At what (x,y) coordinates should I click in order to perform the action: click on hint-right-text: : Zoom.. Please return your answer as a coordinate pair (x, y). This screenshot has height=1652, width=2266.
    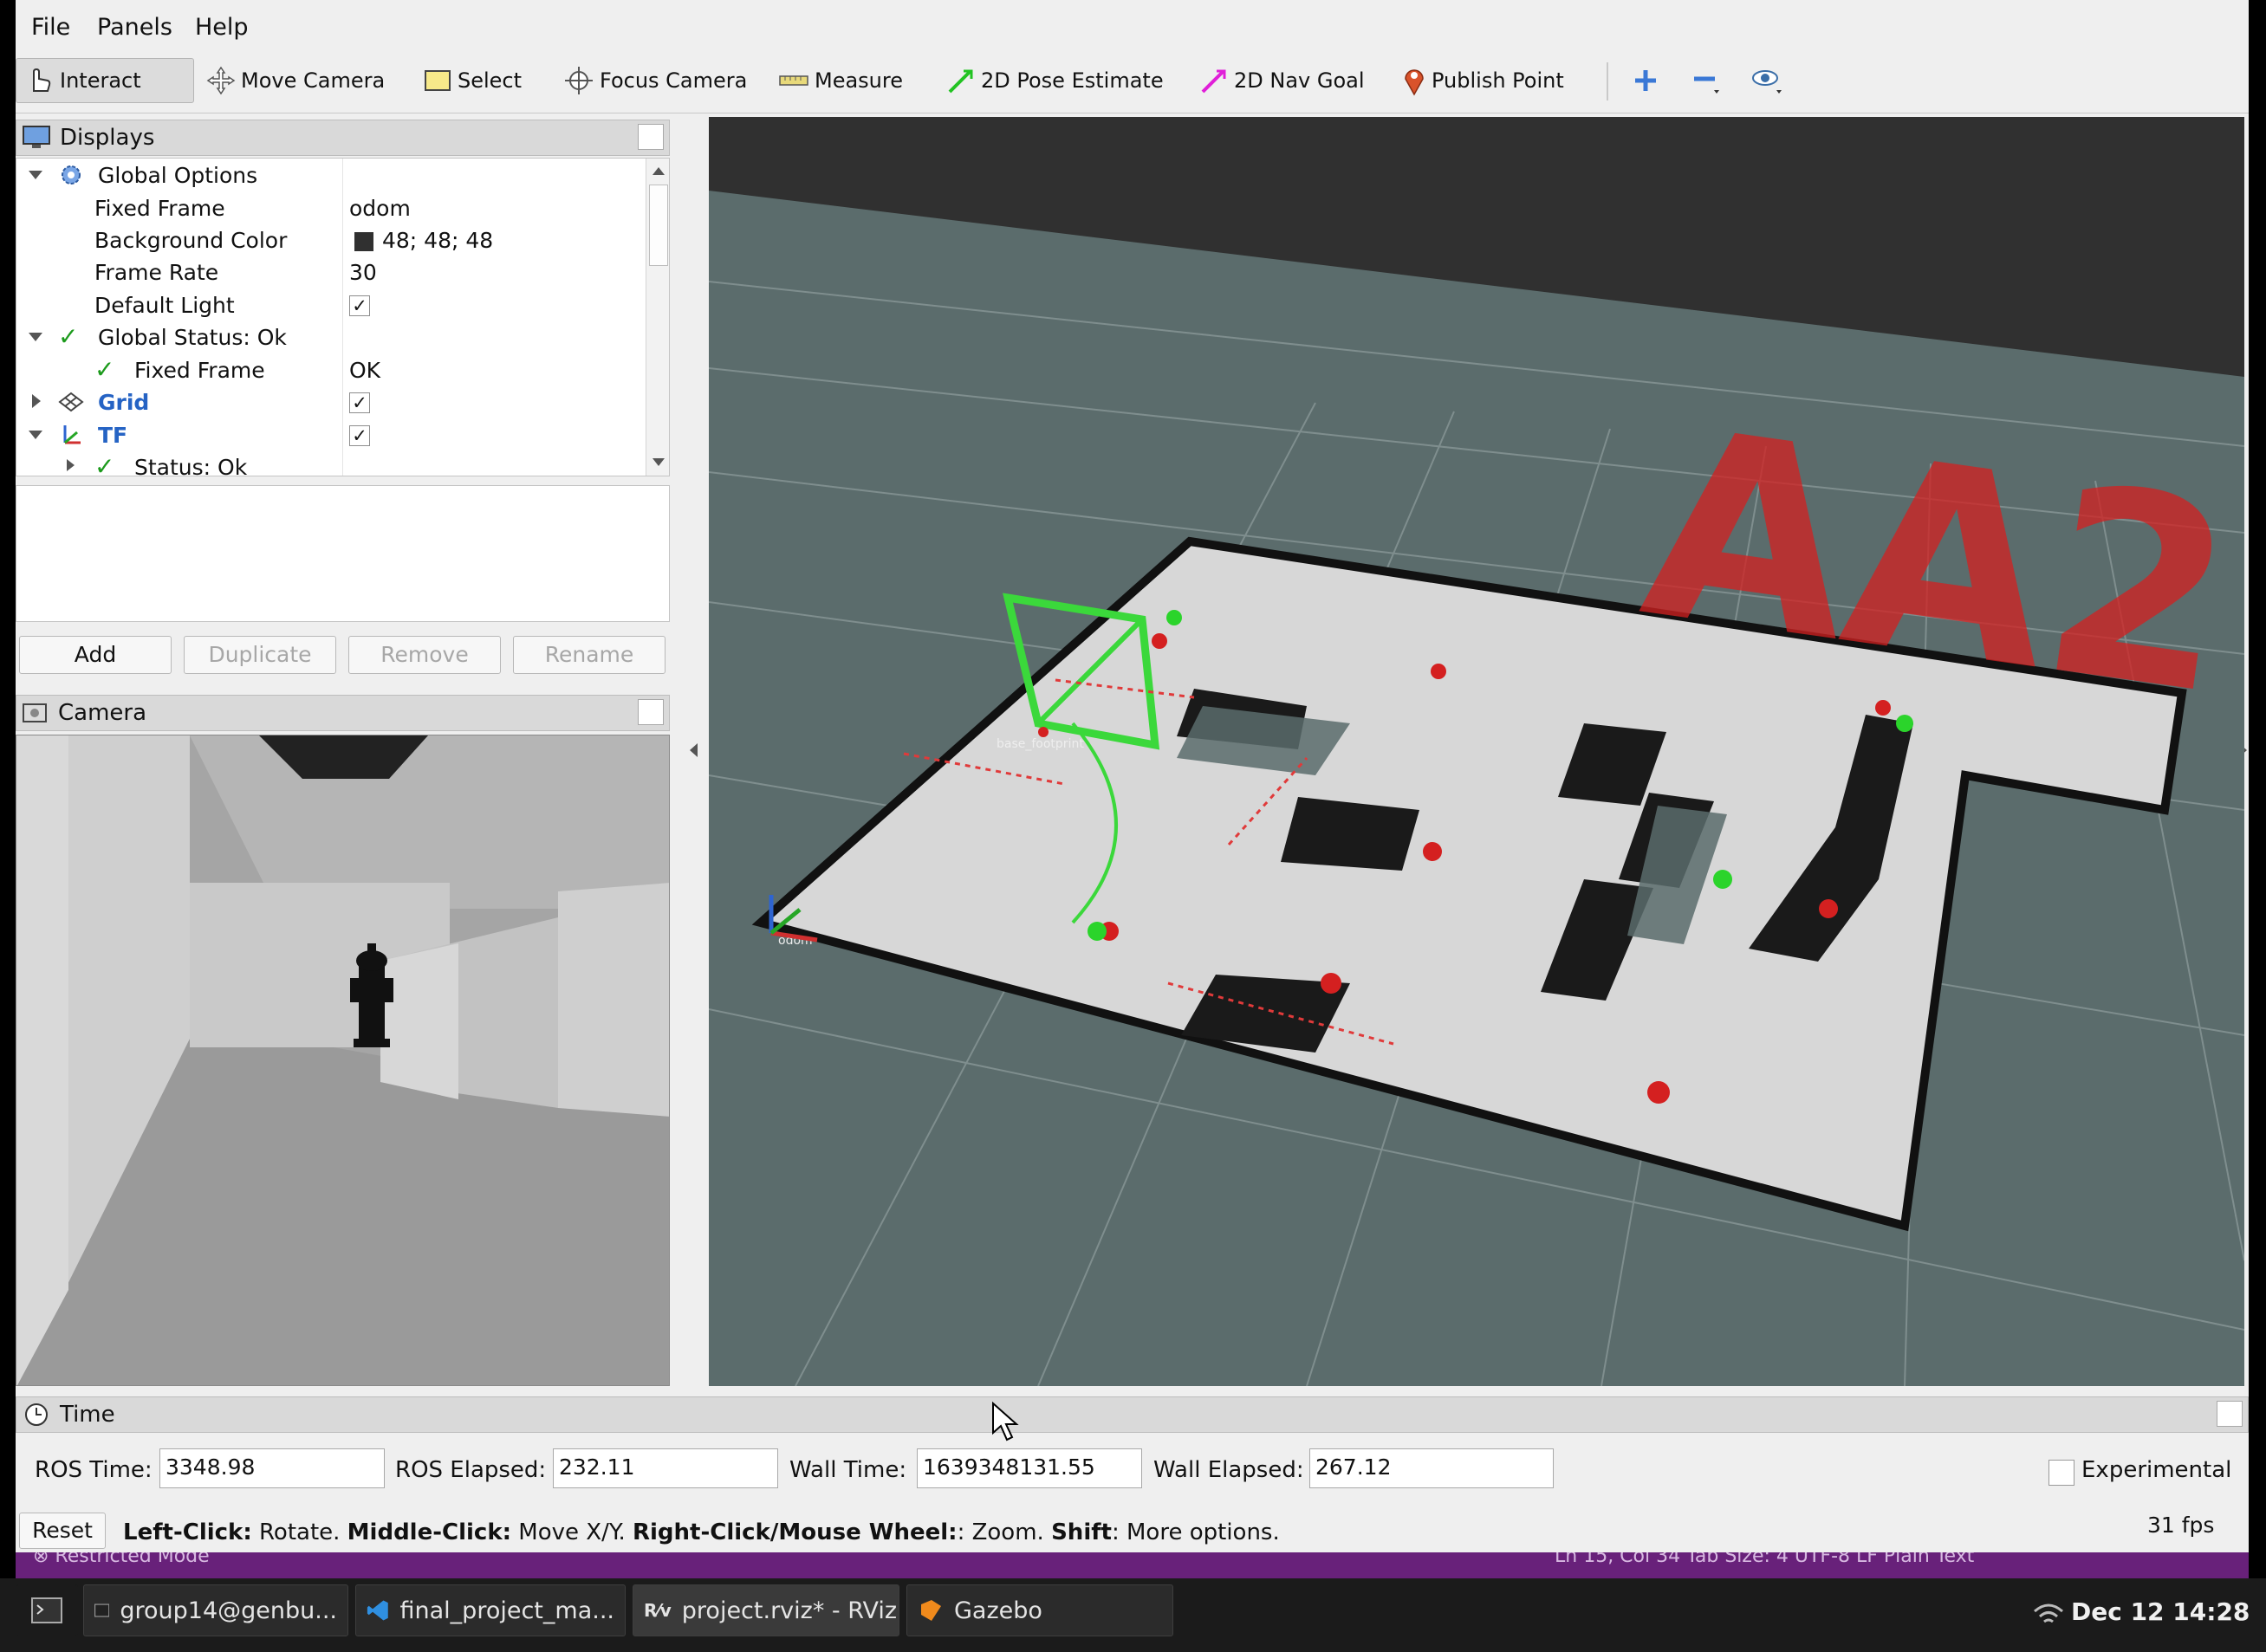
    Looking at the image, I should click on (1004, 1532).